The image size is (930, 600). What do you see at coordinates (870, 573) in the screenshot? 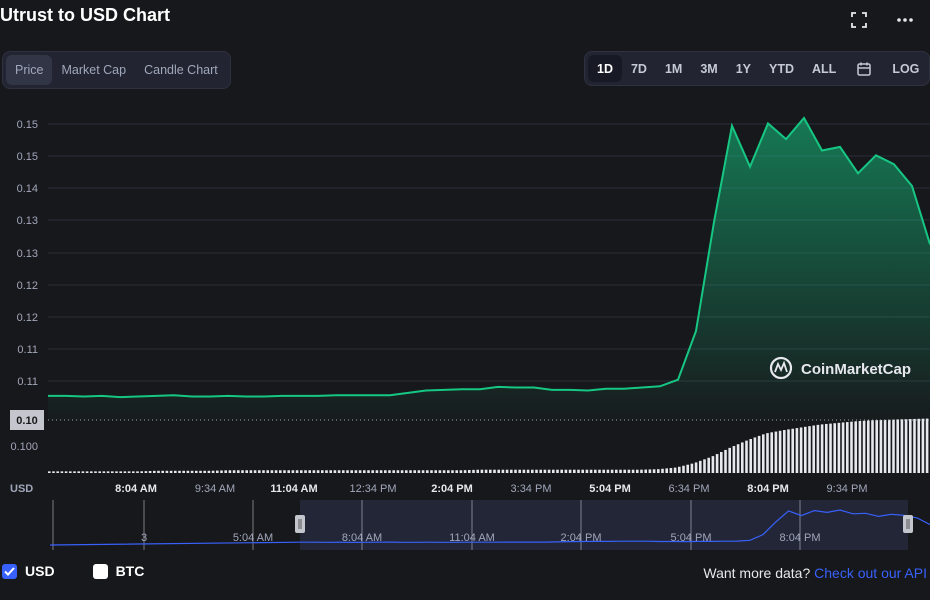
I see `api-link: Check out our API` at bounding box center [870, 573].